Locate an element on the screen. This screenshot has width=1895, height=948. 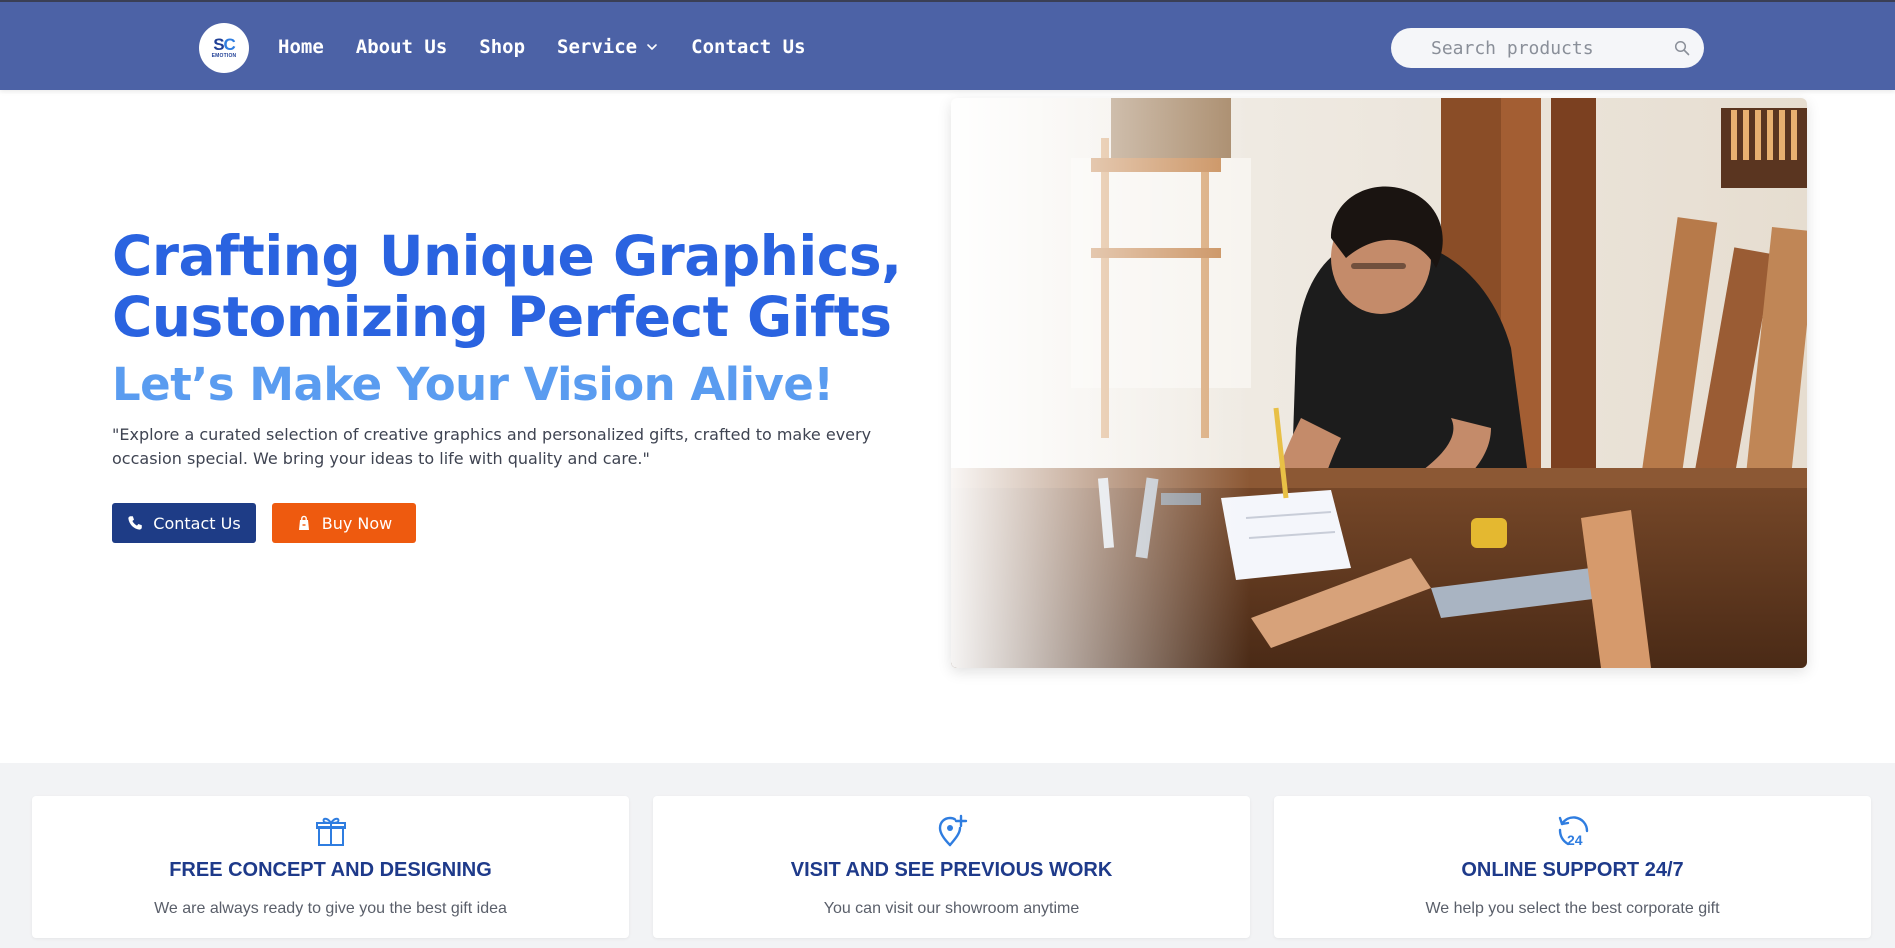
shopping-bag-icon is located at coordinates (303, 522).